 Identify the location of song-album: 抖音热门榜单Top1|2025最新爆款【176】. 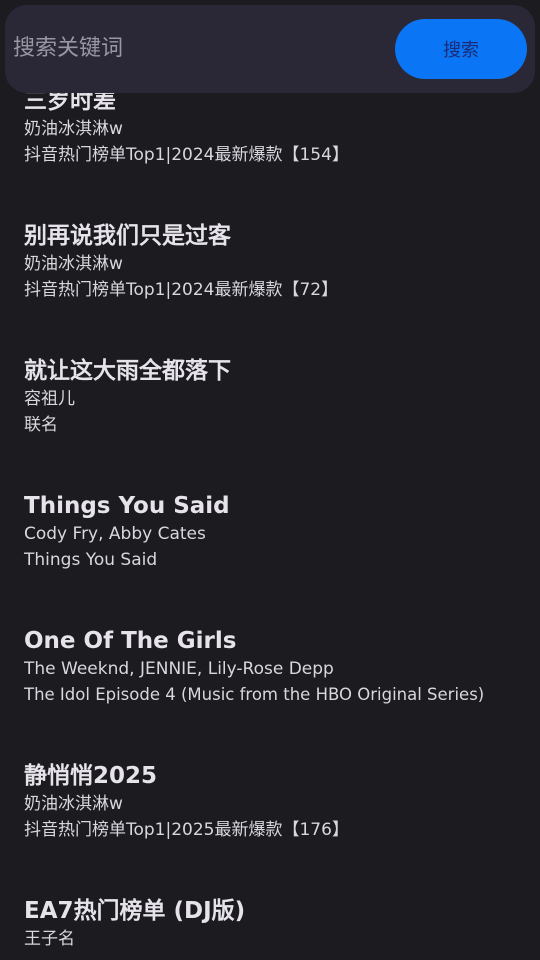
(186, 830).